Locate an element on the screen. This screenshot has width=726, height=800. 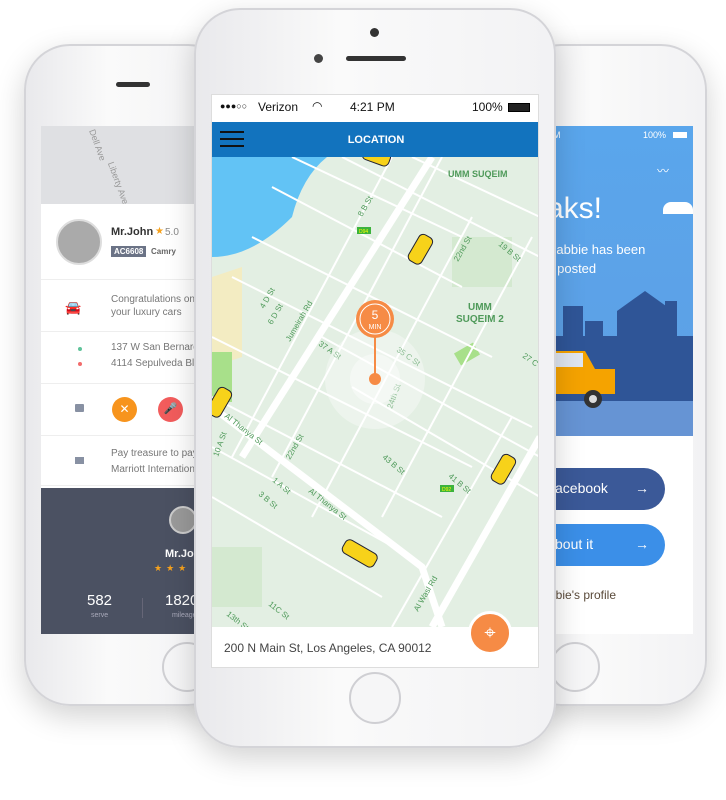
map-label: Liberty Ave is located at coordinates (118, 183).